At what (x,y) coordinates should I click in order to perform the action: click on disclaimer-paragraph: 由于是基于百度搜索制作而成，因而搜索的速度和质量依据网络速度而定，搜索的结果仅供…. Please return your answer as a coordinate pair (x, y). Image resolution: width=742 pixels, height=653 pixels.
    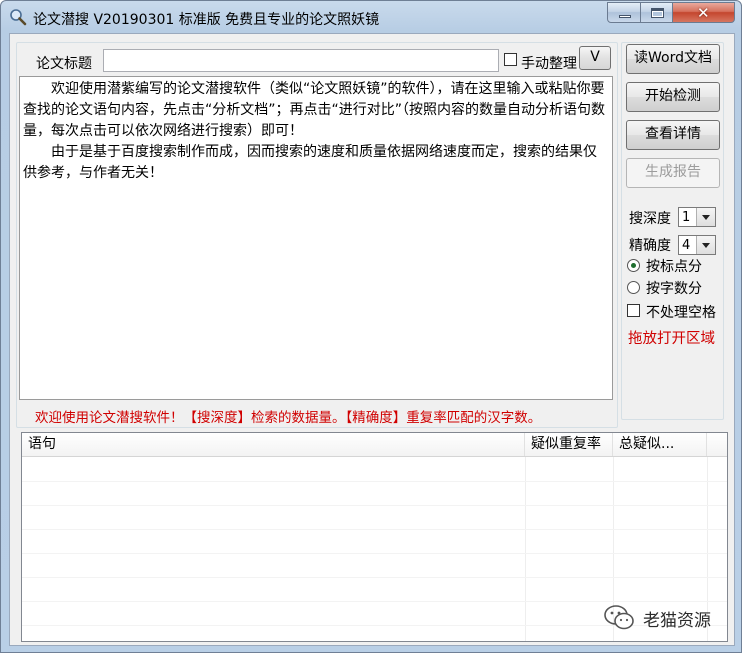
    Looking at the image, I should click on (310, 162).